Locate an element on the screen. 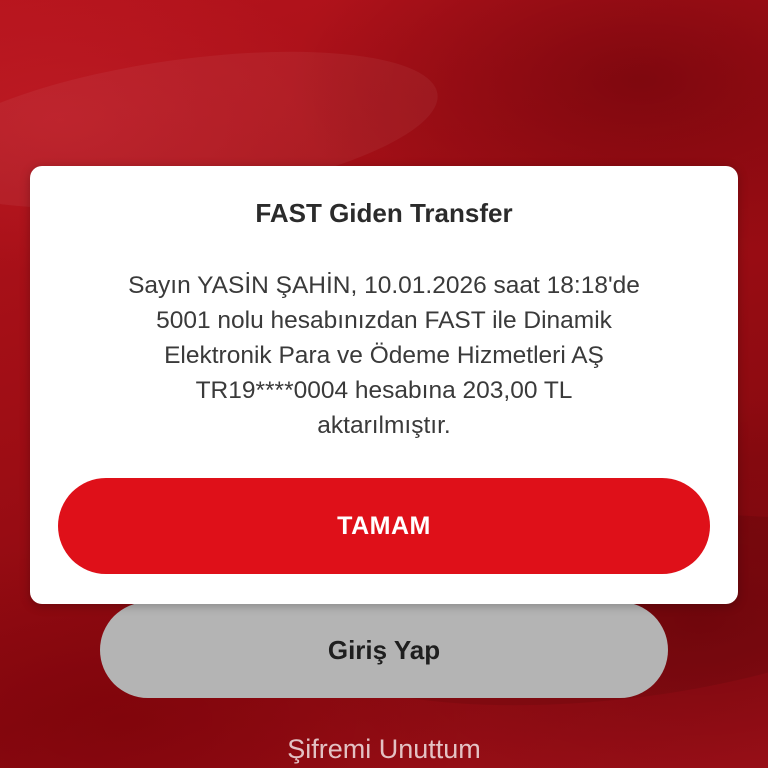 This screenshot has height=768, width=768. dialog-message-line: Elektronik Para ve Ödeme Hizmetleri AŞ is located at coordinates (384, 355).